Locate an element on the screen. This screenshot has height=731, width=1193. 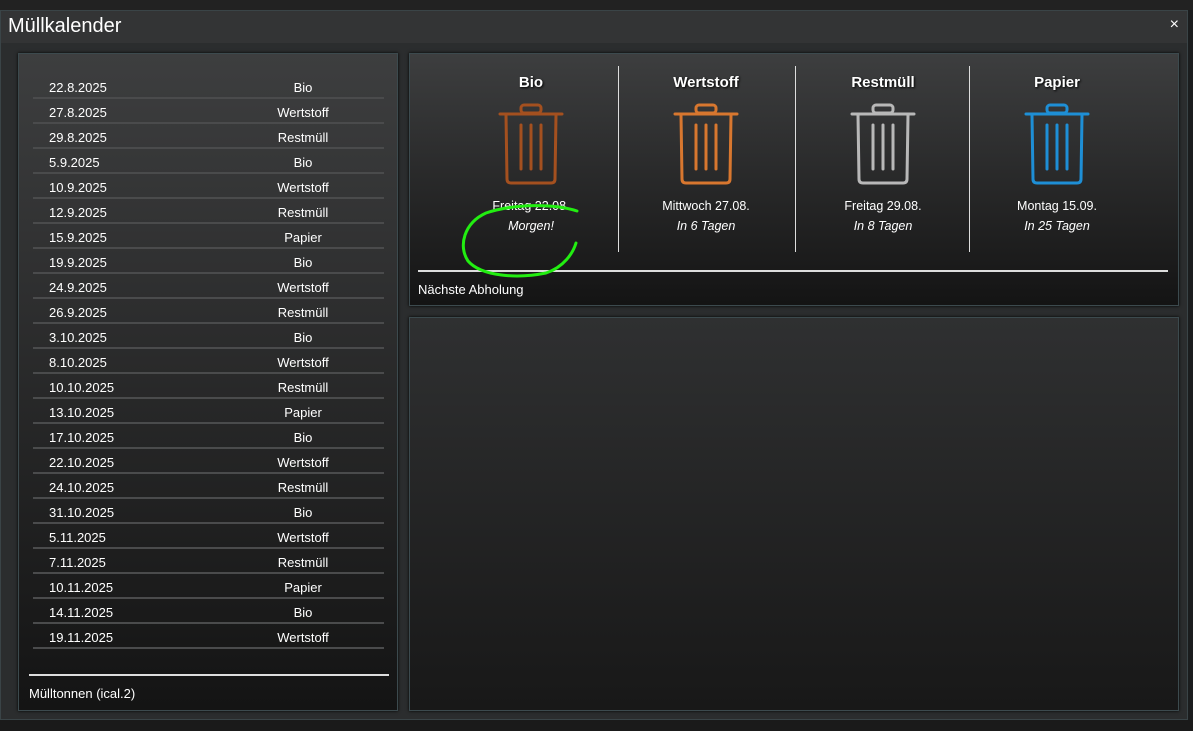
pickup-date: 7.11.2025 is located at coordinates (77, 562).